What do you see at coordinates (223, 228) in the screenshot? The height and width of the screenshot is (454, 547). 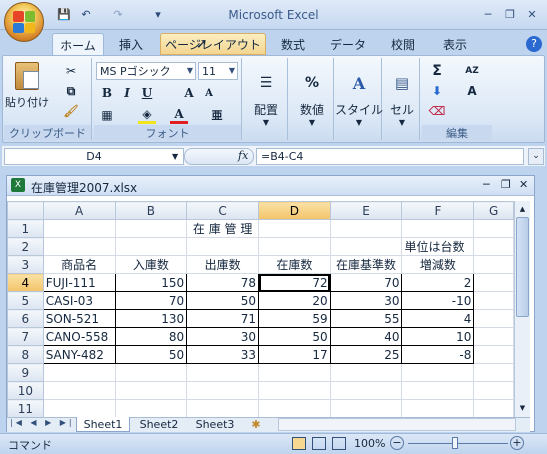 I see `cell-C1: 在 庫 管 理` at bounding box center [223, 228].